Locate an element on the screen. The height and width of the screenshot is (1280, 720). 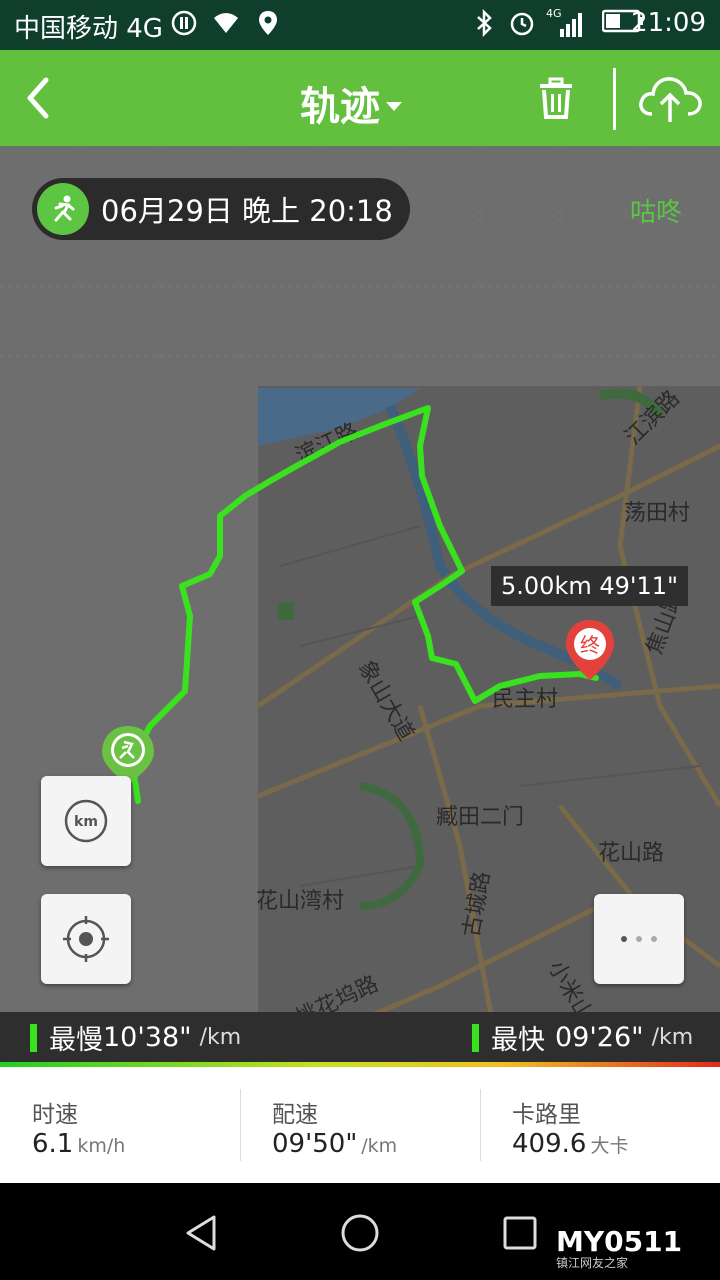
unit-toggle-button: km is located at coordinates (86, 821).